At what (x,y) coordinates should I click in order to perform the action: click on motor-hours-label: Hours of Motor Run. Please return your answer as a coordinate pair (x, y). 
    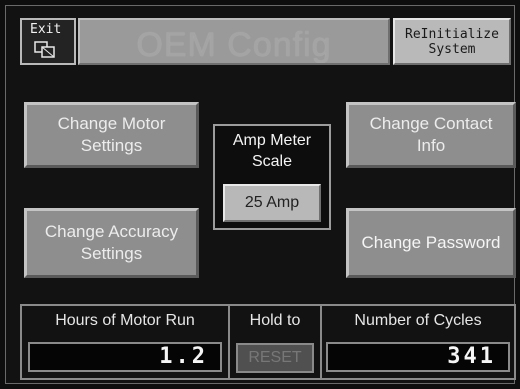
    Looking at the image, I should click on (125, 320).